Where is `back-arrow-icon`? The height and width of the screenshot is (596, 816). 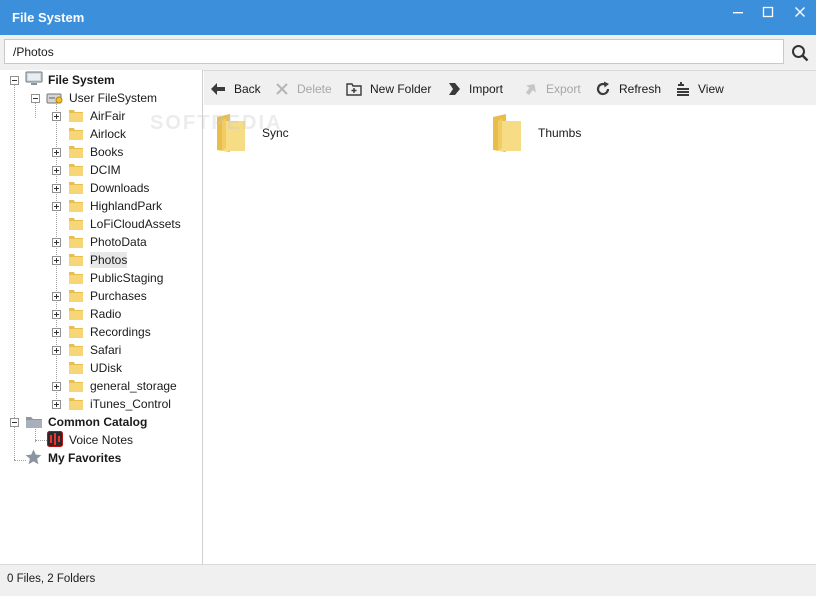 back-arrow-icon is located at coordinates (218, 89).